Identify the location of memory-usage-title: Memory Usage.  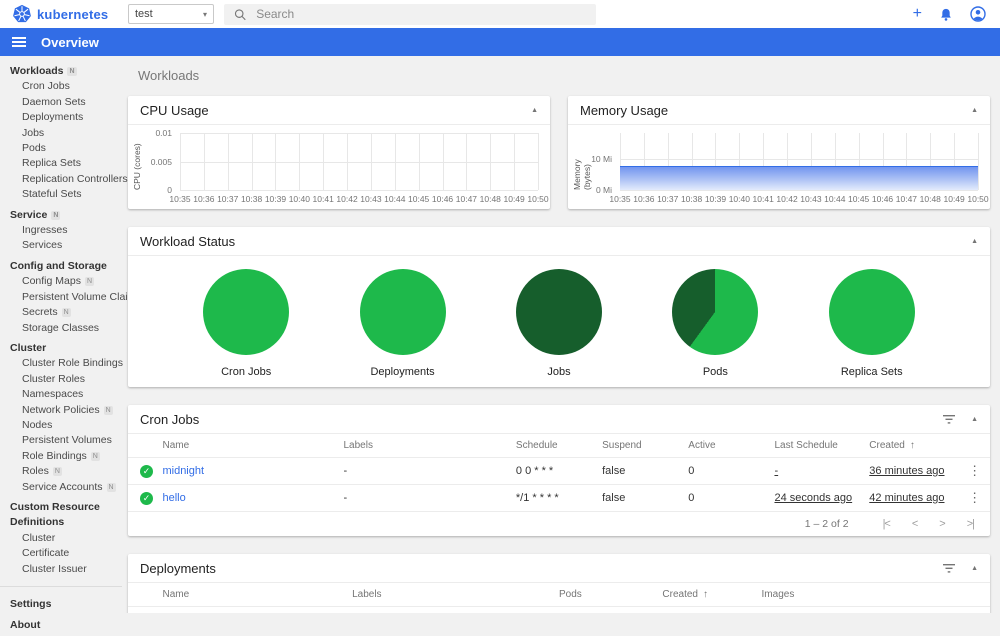
(624, 110).